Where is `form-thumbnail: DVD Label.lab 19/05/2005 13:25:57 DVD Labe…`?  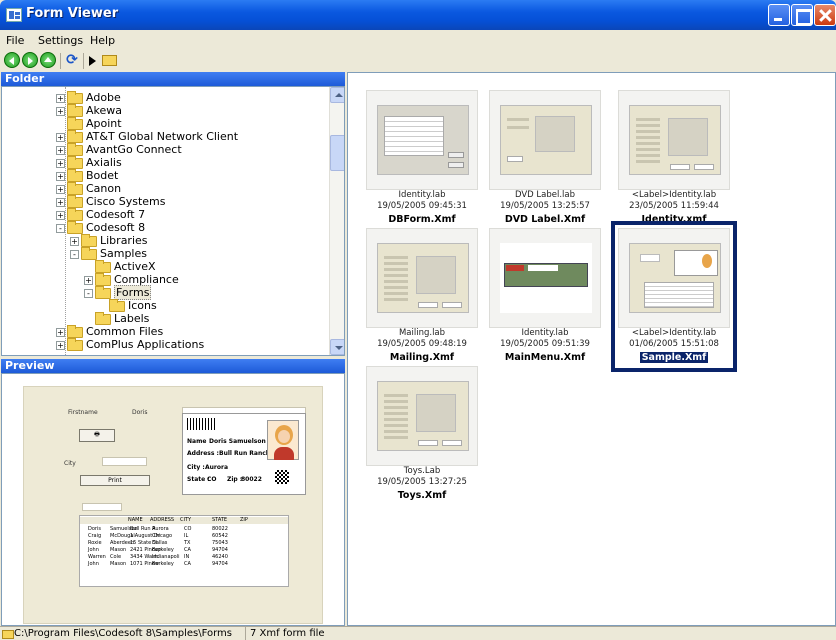
form-thumbnail: DVD Label.lab 19/05/2005 13:25:57 DVD Labe… is located at coordinates (545, 158).